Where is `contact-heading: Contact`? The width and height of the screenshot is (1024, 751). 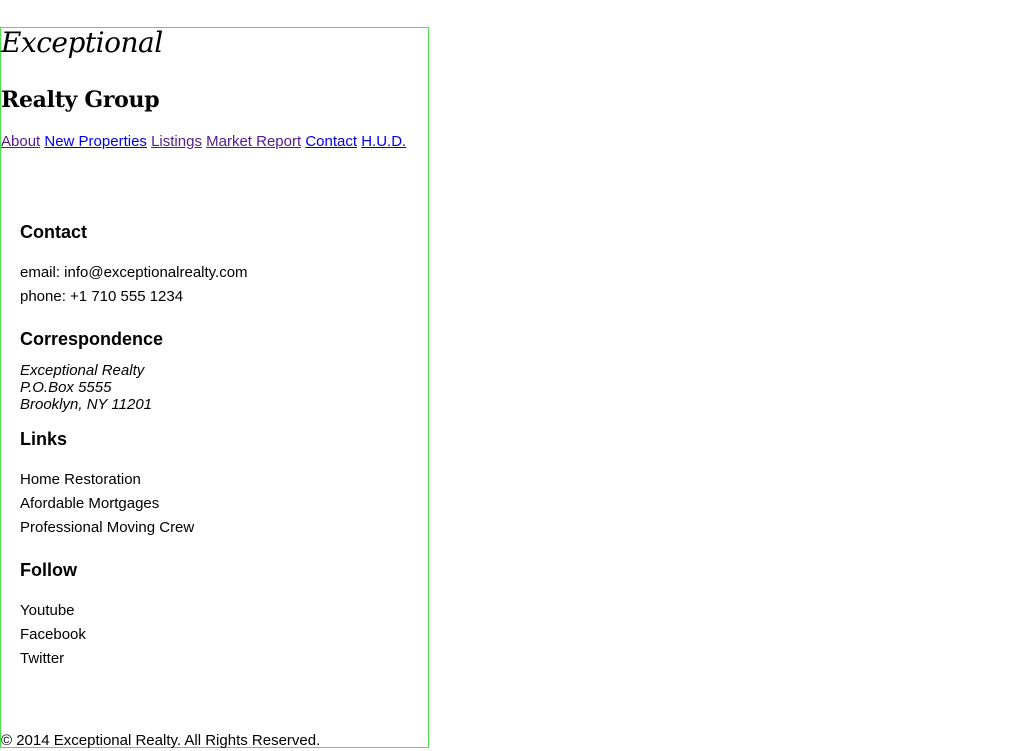
contact-heading: Contact is located at coordinates (53, 232).